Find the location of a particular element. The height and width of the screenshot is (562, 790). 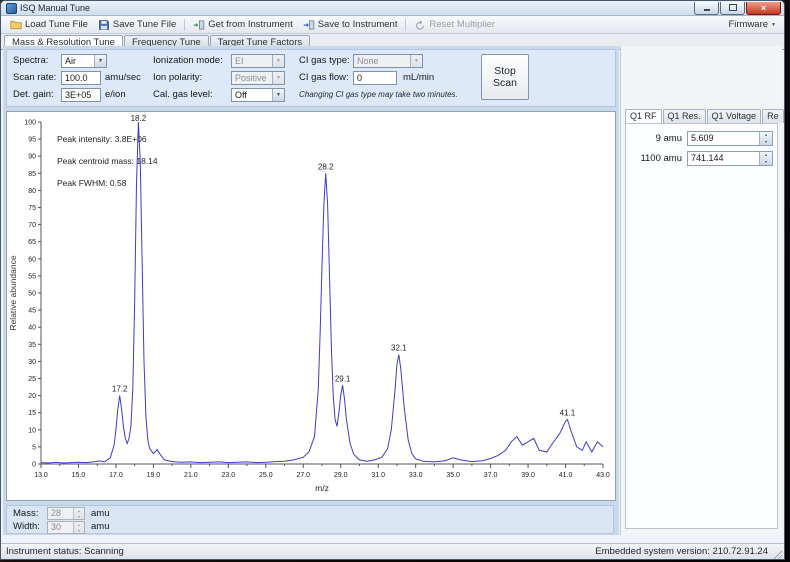

svg-text: 45 is located at coordinates (32, 311).